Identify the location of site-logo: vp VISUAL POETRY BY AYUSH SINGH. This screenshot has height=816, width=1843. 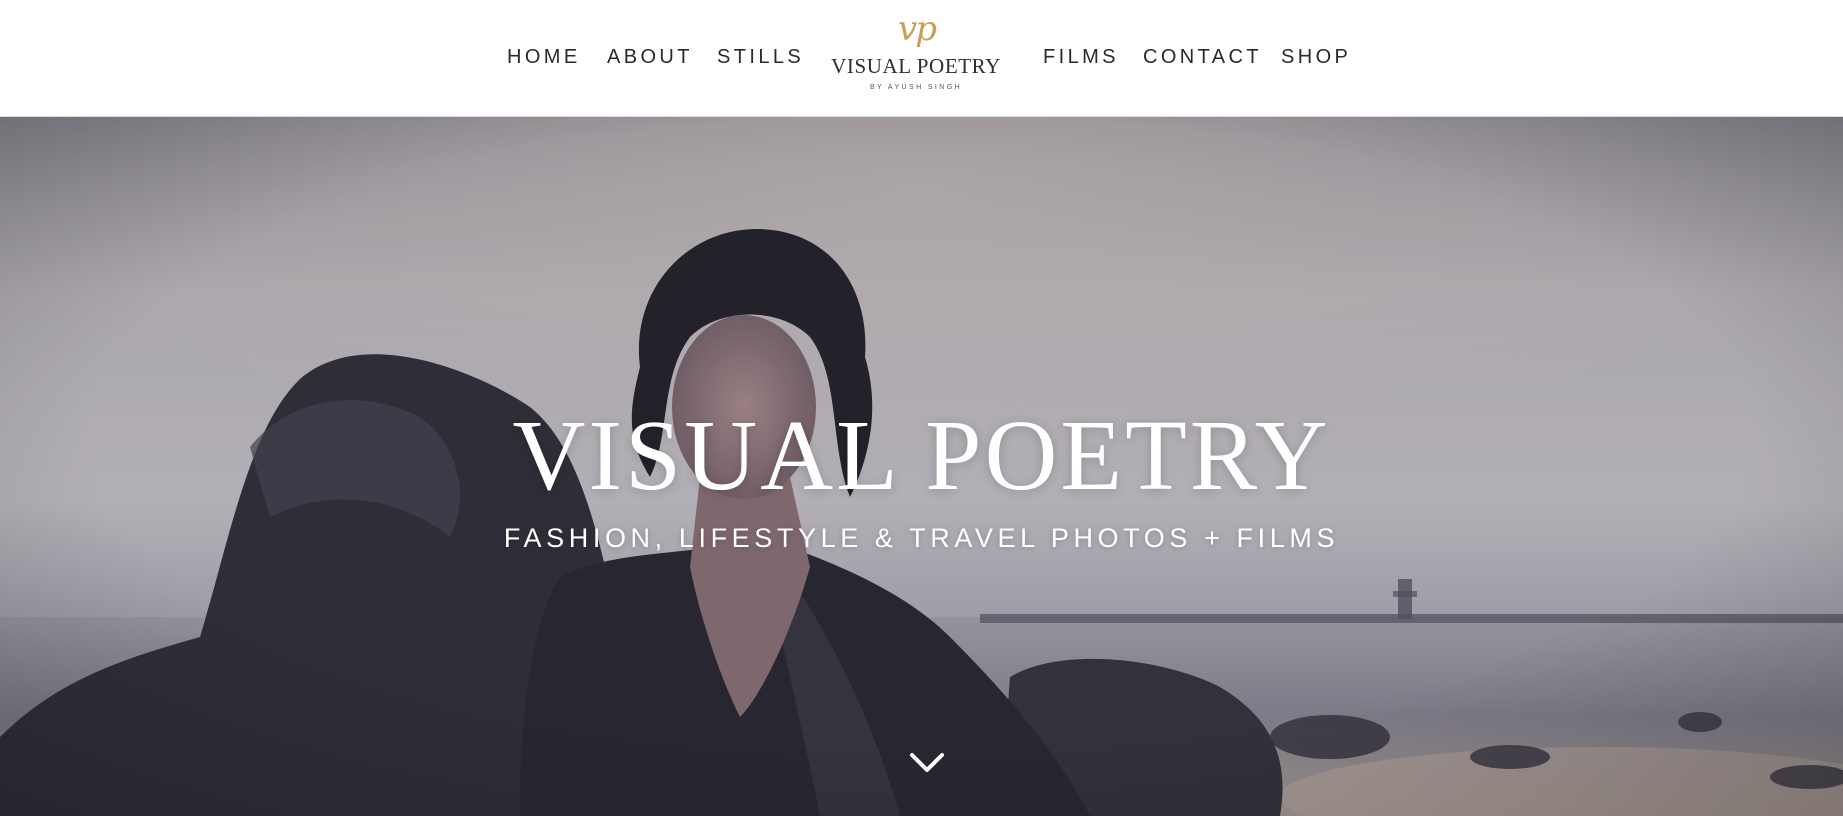
(916, 55).